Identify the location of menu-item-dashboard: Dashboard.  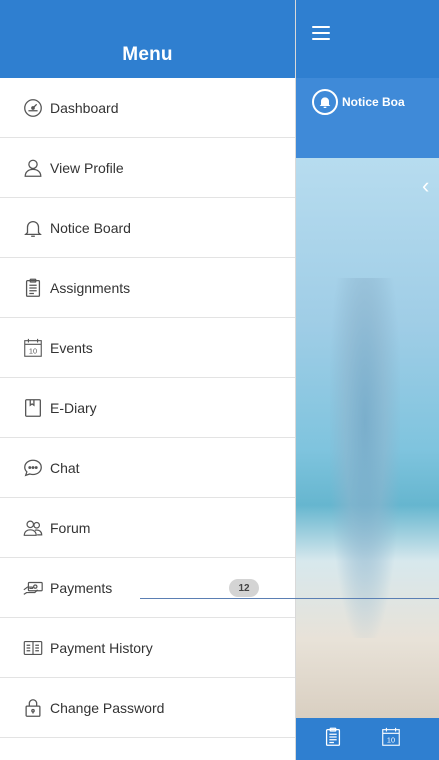
(147, 108).